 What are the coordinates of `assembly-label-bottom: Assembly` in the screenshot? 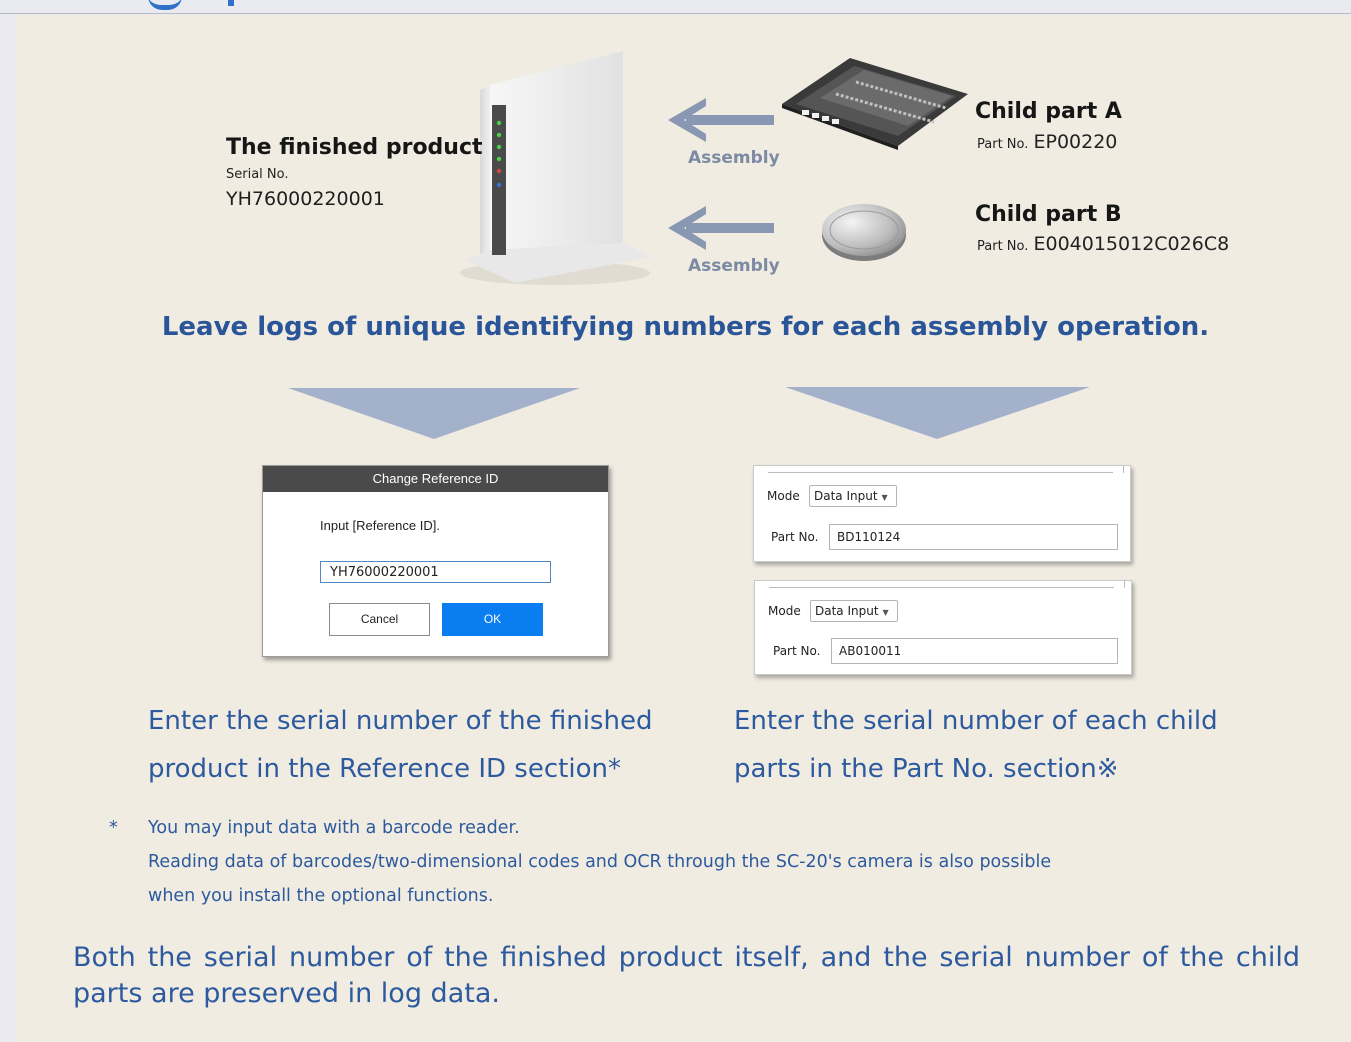 It's located at (734, 266).